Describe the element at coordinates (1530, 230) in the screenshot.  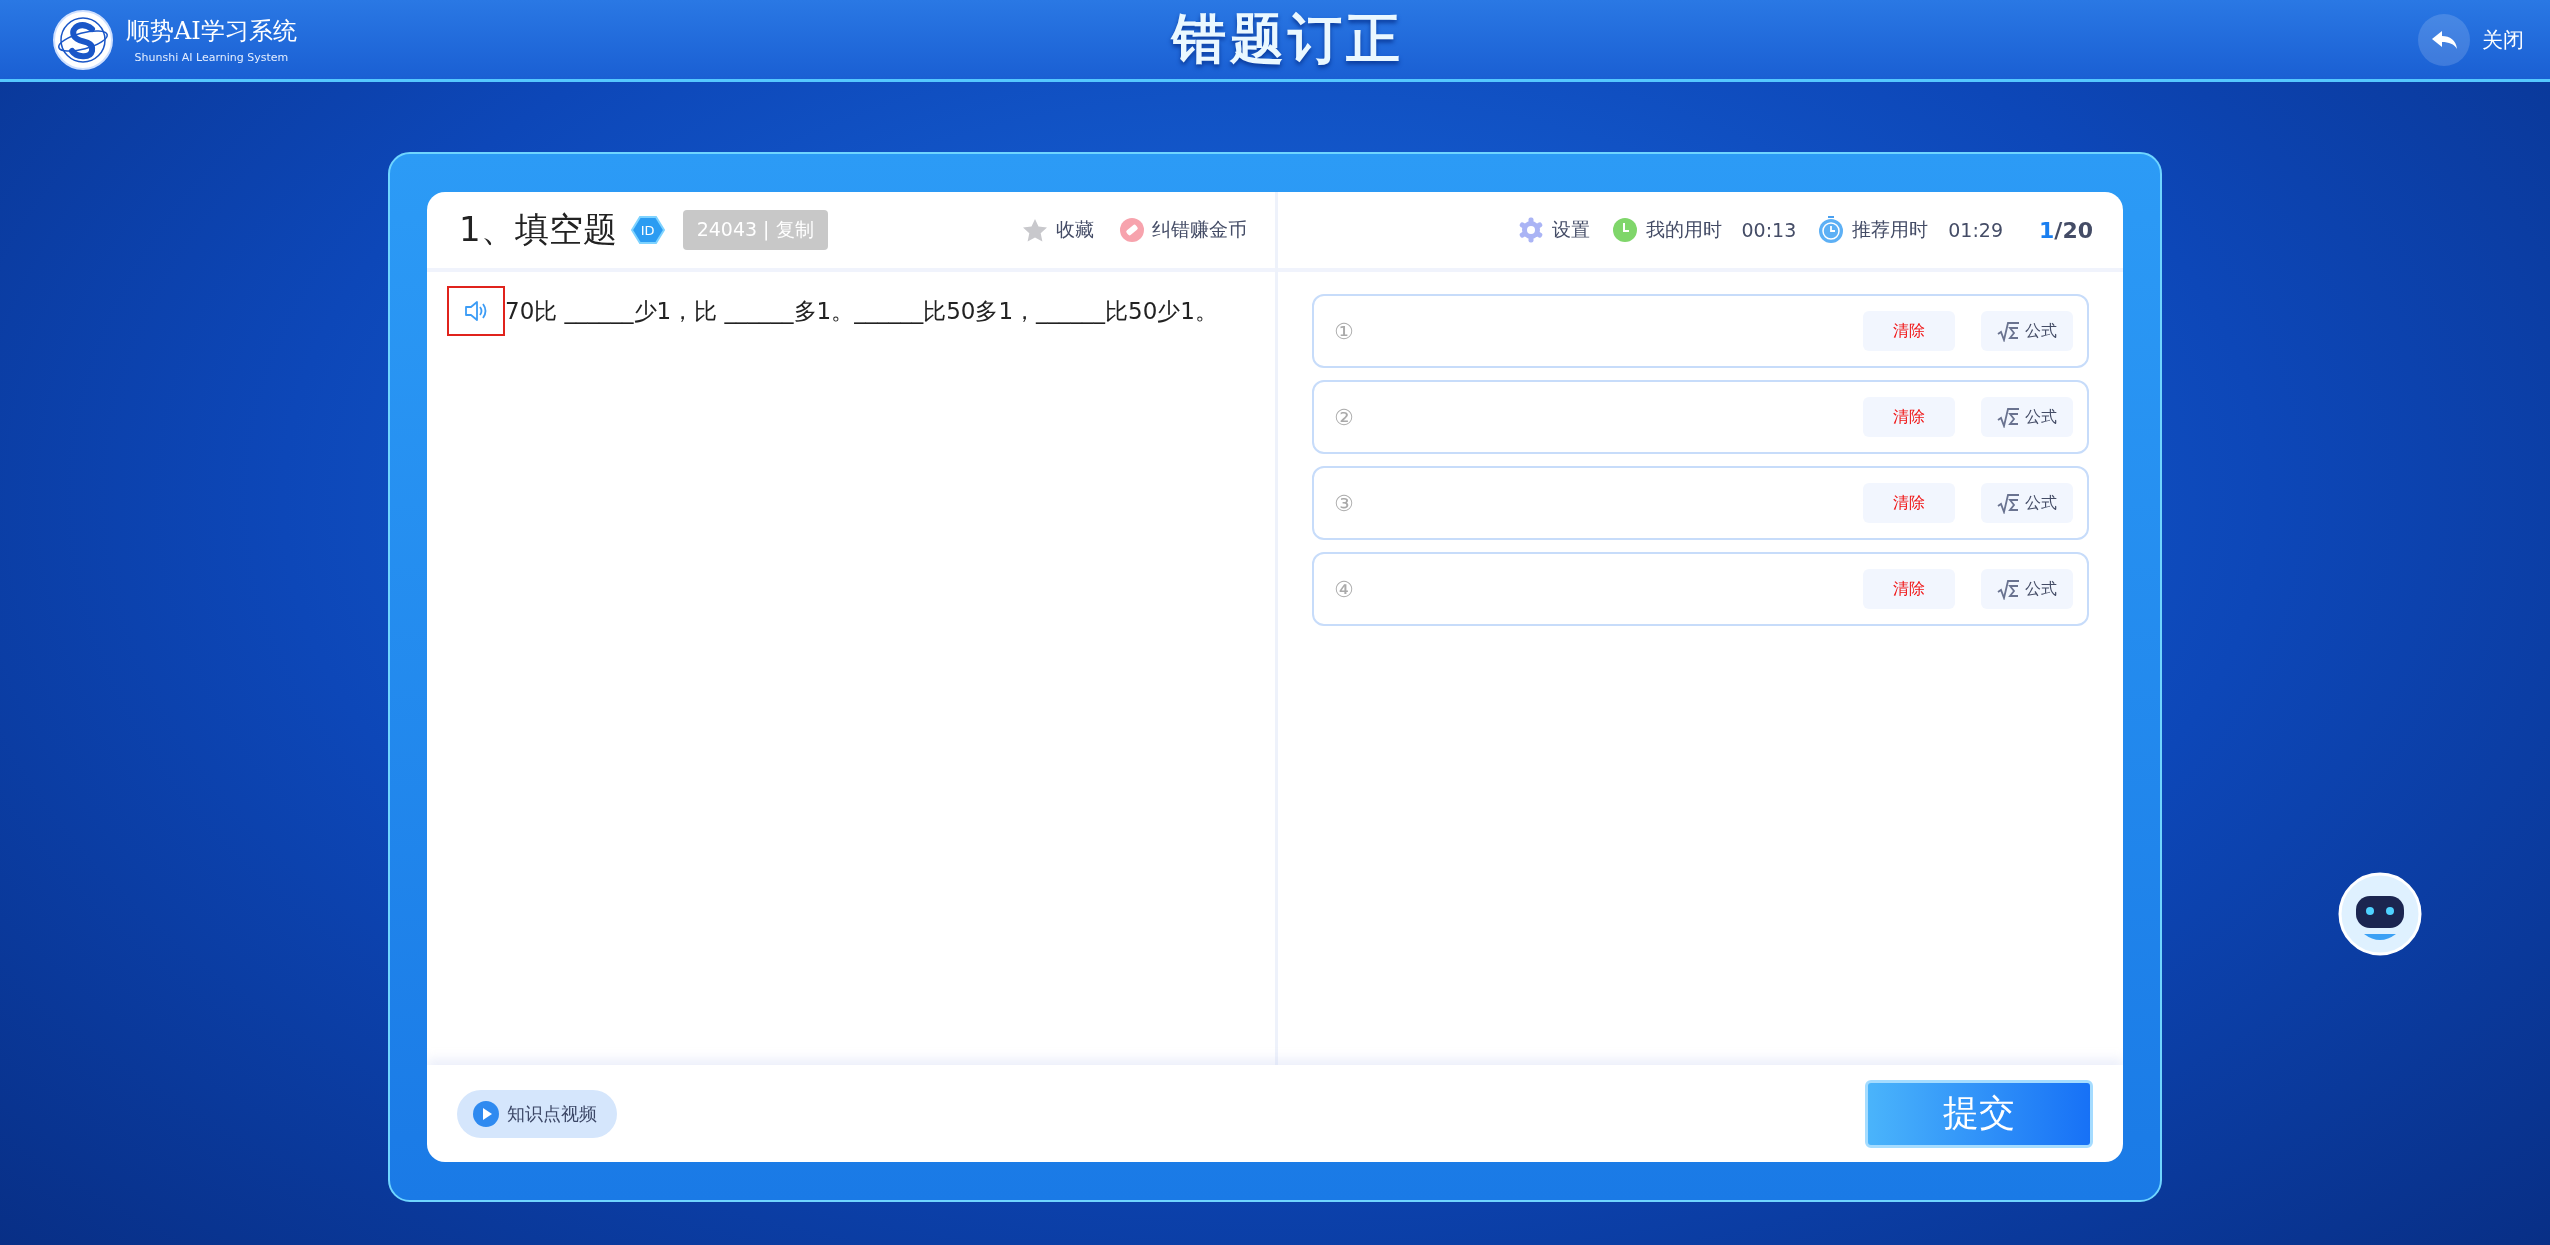
I see `settings-icon` at that location.